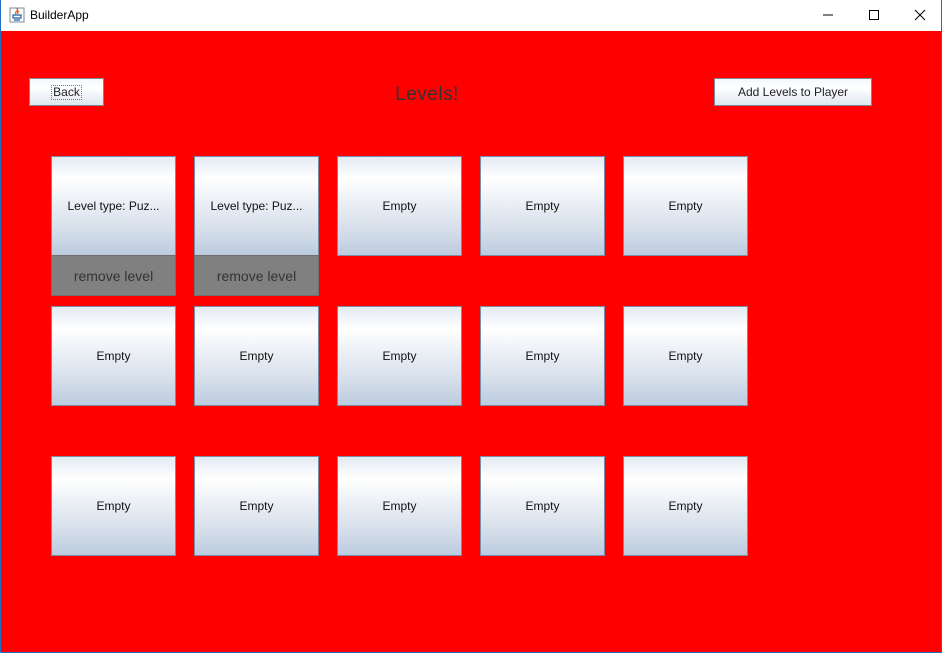  I want to click on level-slot-1-5: Empty, so click(685, 206).